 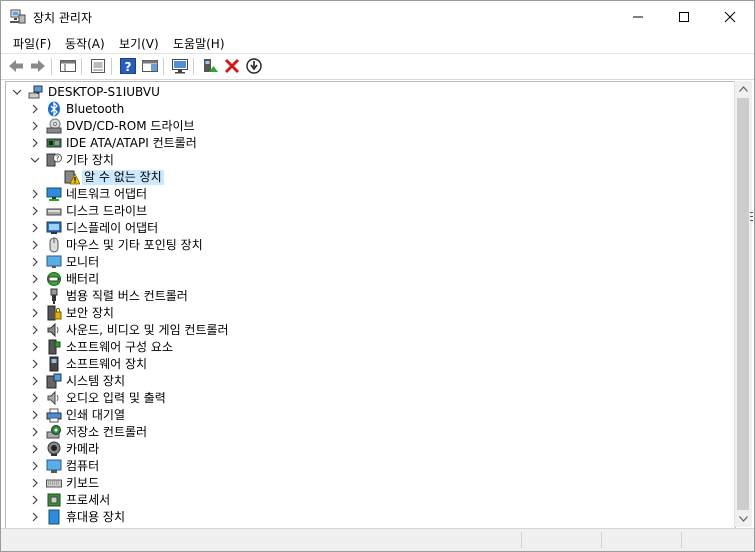 I want to click on usb-icon, so click(x=54, y=296).